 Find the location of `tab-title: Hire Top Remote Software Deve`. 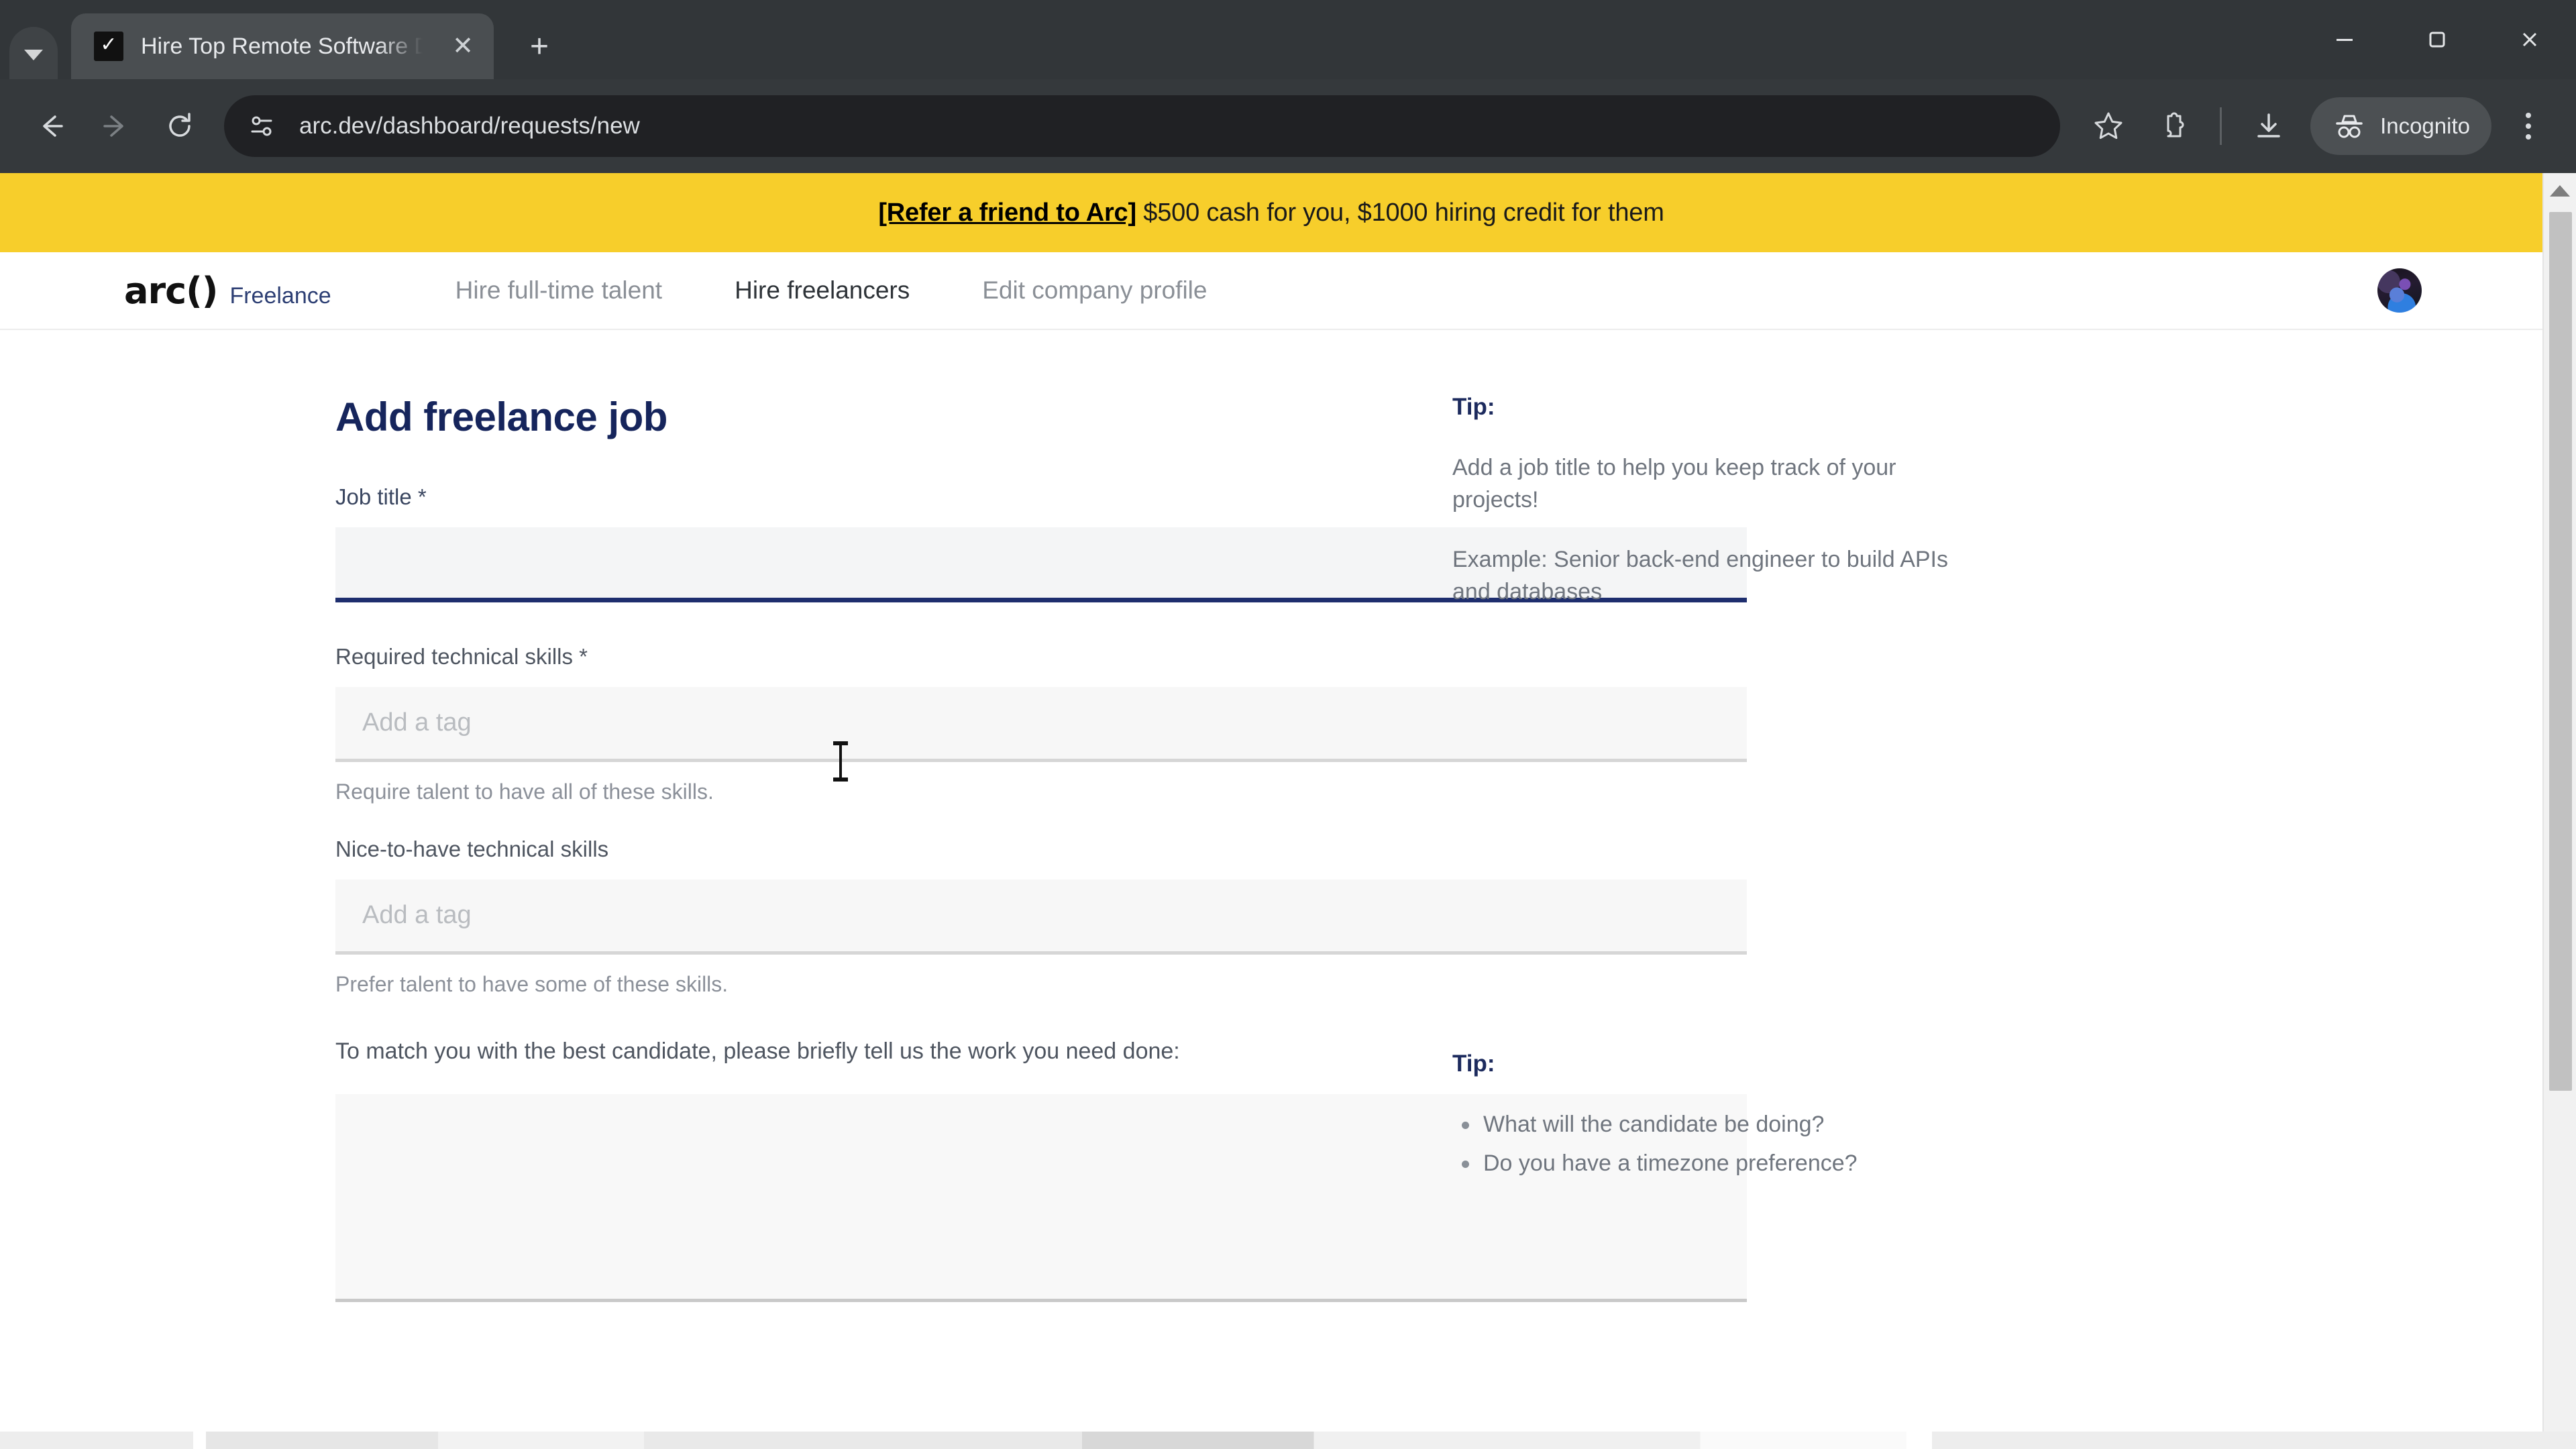

tab-title: Hire Top Remote Software Deve is located at coordinates (282, 46).